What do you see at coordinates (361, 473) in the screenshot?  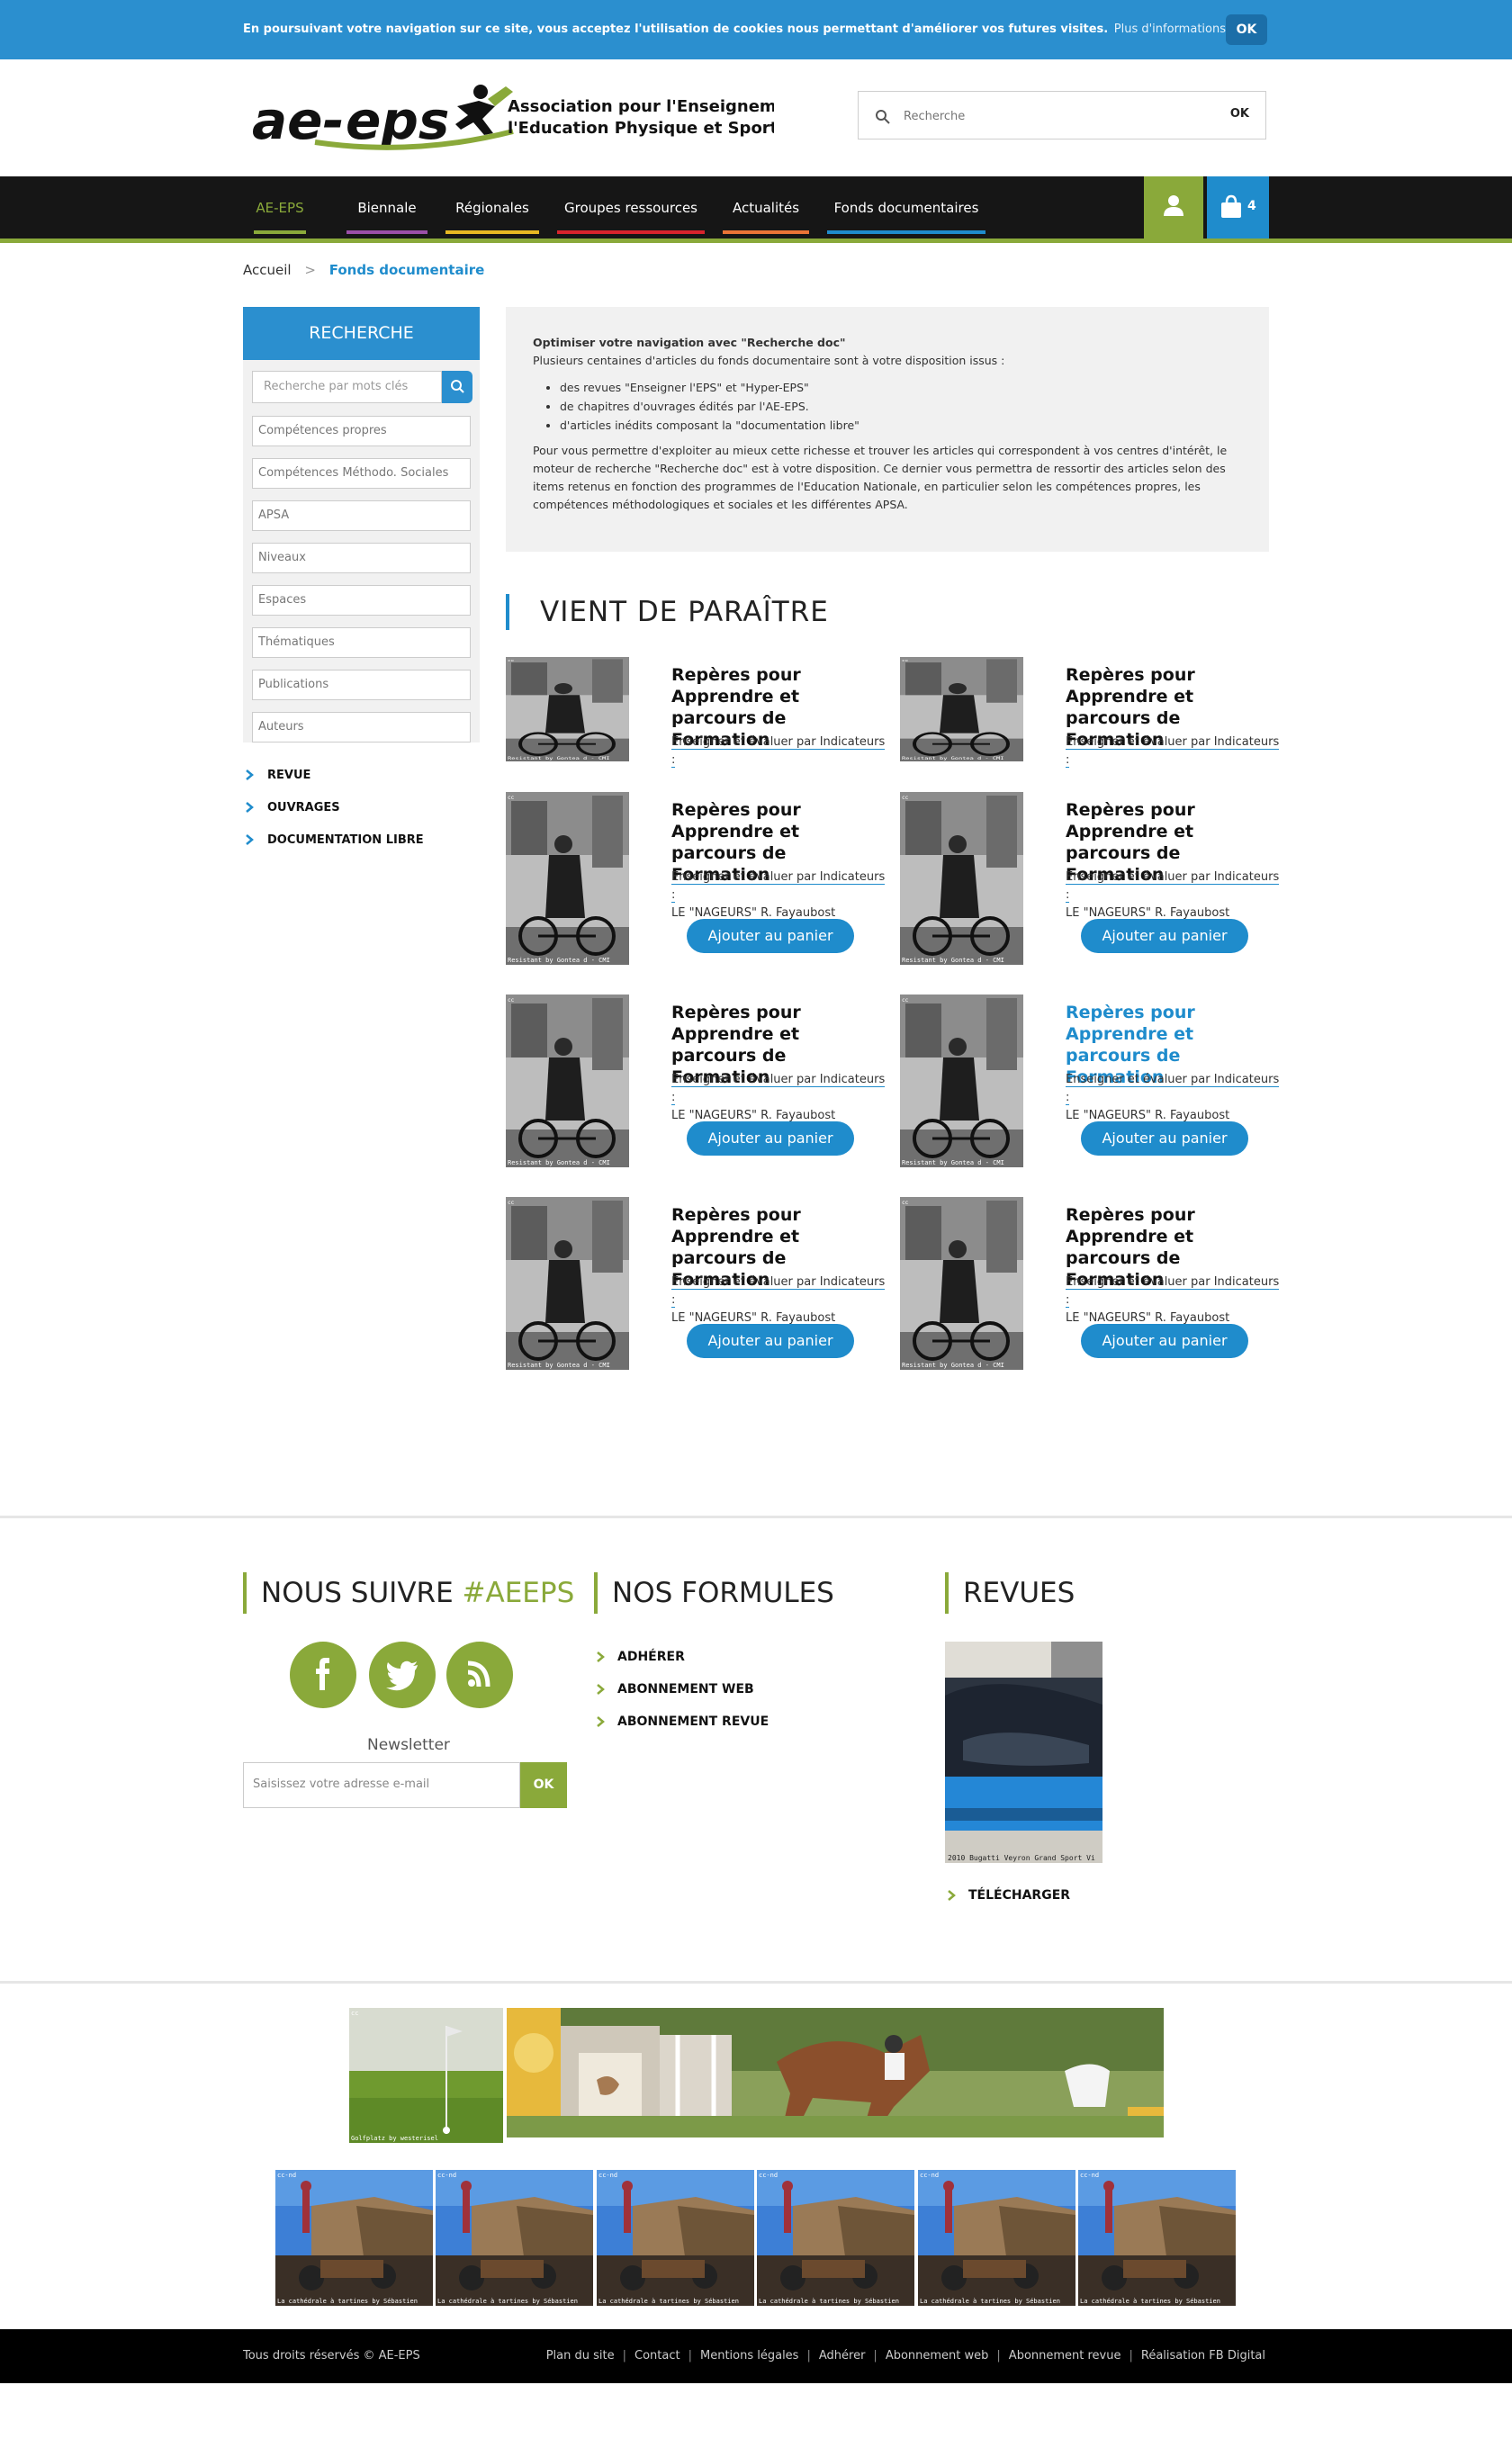 I see `filter-competences-methodo: Compétences Méthodo. Sociales` at bounding box center [361, 473].